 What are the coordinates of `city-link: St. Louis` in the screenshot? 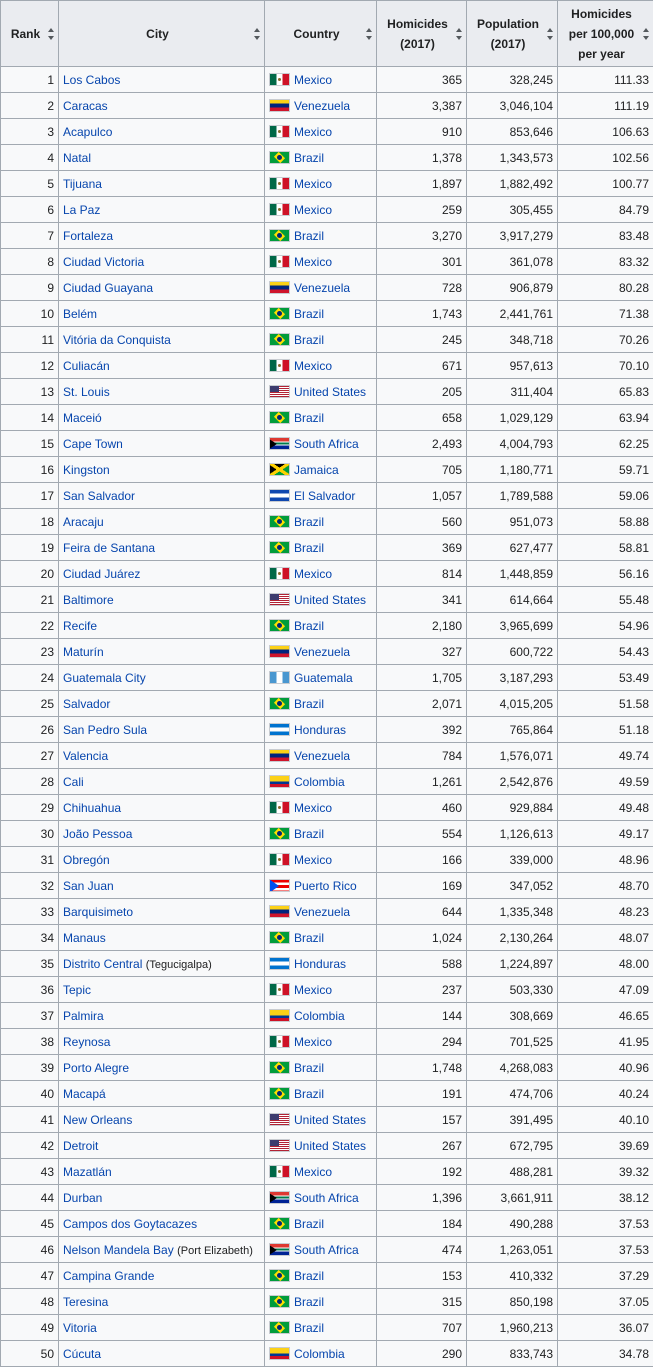 It's located at (86, 392).